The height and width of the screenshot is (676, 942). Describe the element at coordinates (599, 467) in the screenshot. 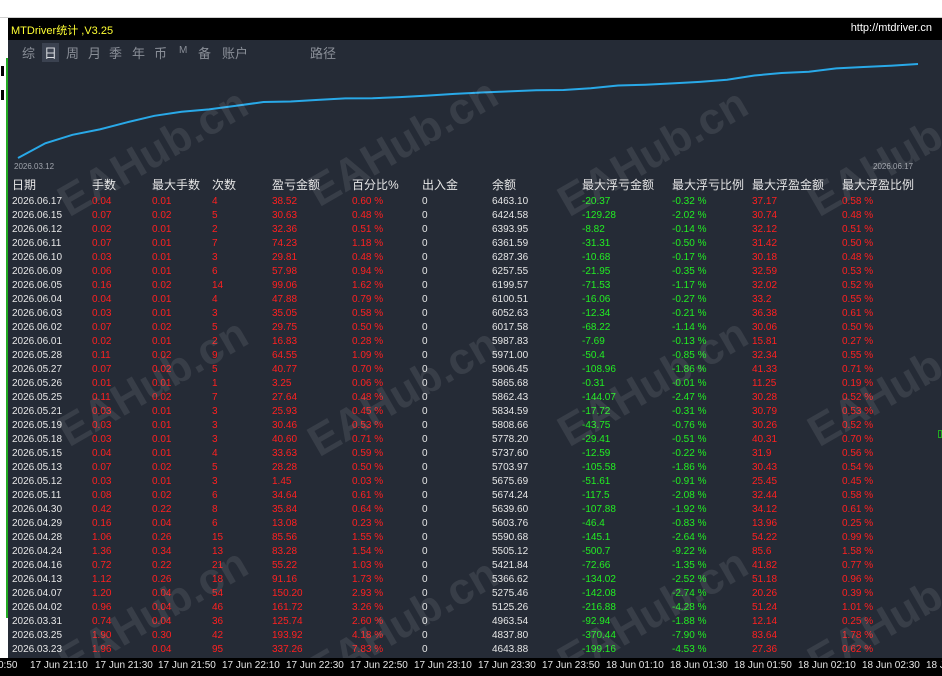

I see `cell-max-floating-loss: -105.58` at that location.